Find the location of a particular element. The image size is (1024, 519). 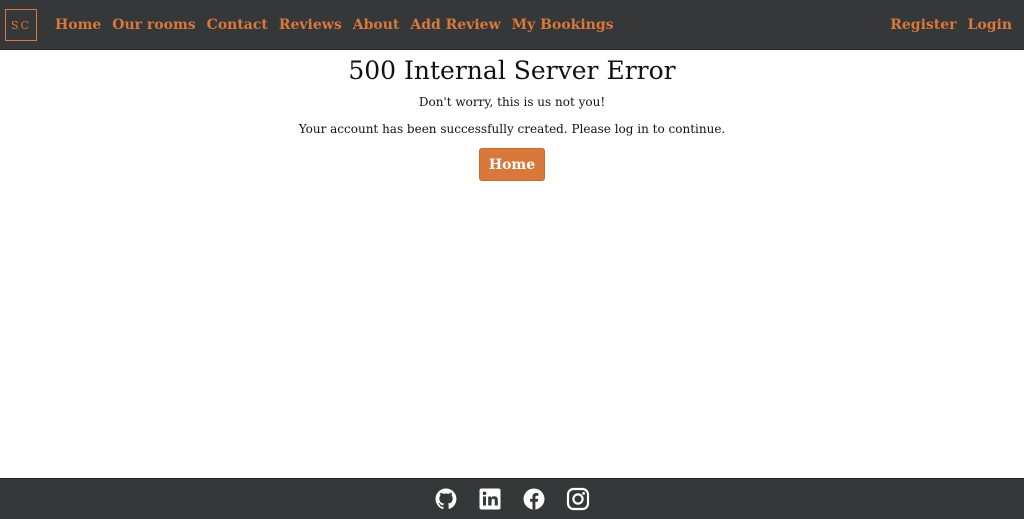

nav-register: Register is located at coordinates (923, 25).